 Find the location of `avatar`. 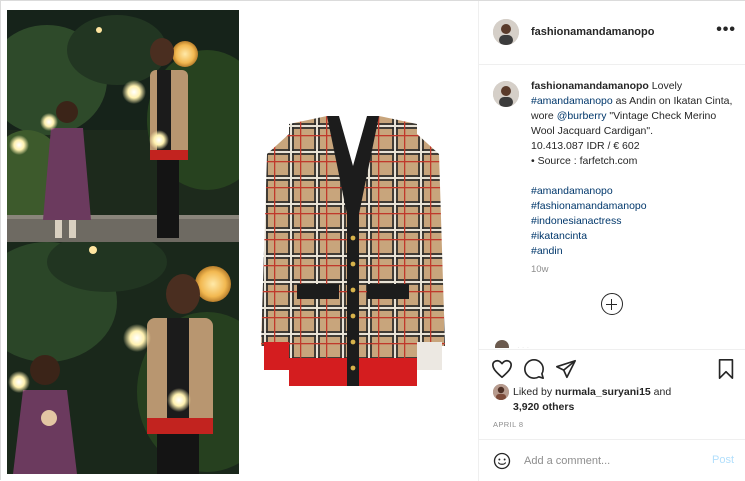

avatar is located at coordinates (506, 32).